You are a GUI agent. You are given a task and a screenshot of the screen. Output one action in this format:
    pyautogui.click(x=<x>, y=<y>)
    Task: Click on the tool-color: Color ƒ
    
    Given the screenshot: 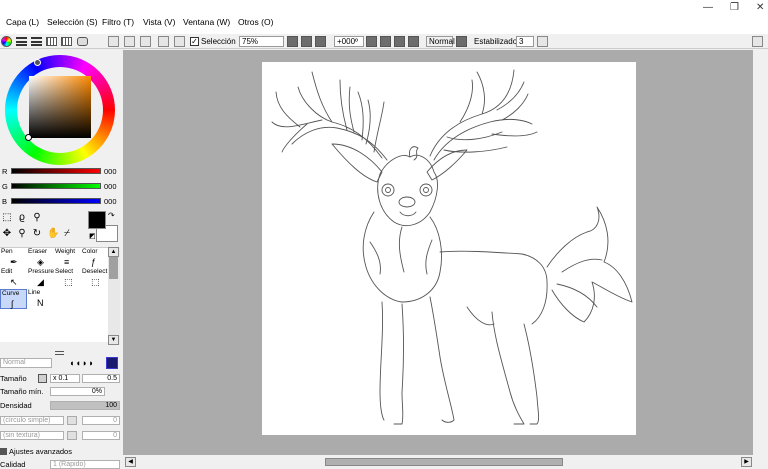 What is the action you would take?
    pyautogui.click(x=94, y=258)
    